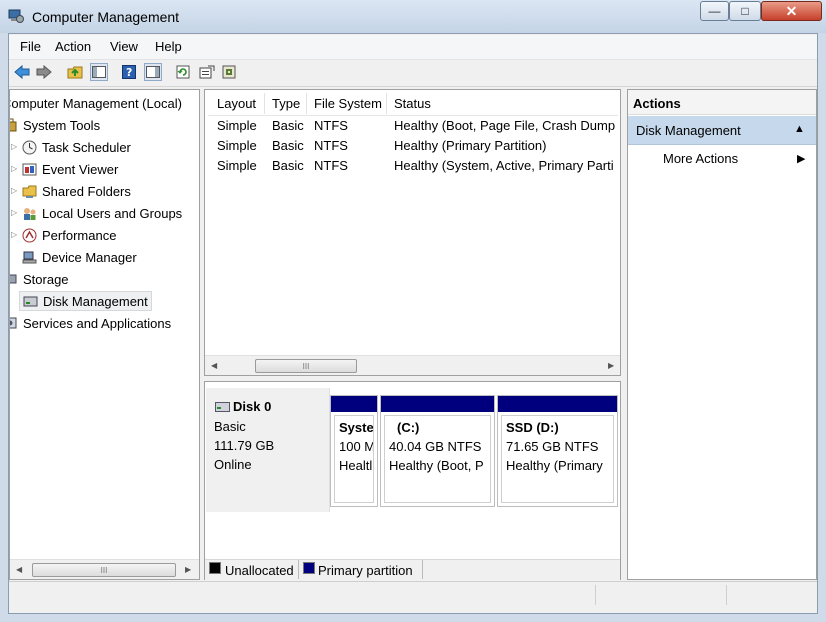  Describe the element at coordinates (230, 72) in the screenshot. I see `disk-settings-icon` at that location.